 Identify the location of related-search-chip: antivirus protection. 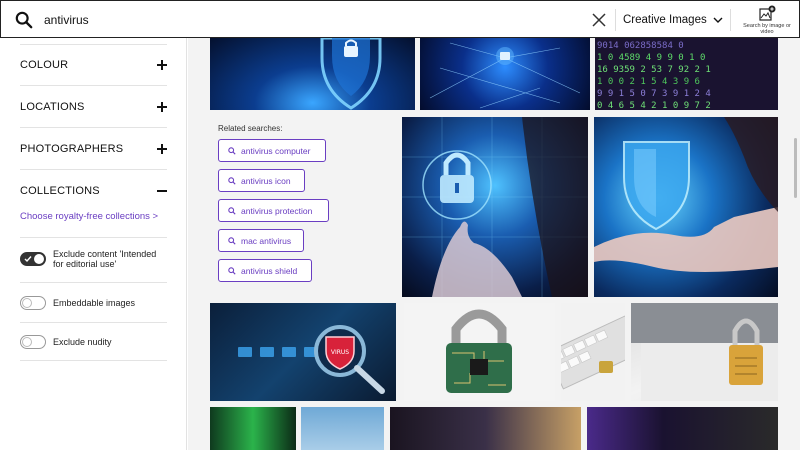
(273, 210).